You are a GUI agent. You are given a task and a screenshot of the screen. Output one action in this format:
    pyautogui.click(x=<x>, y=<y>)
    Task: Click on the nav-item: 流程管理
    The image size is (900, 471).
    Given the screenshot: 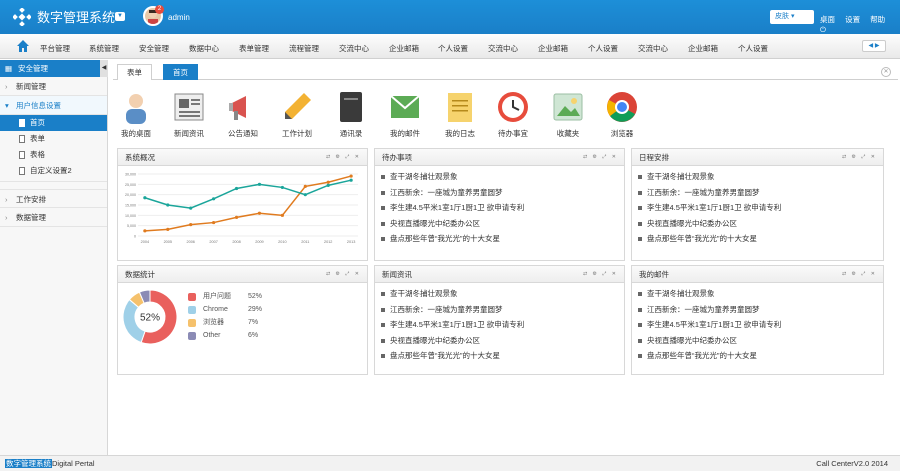 What is the action you would take?
    pyautogui.click(x=304, y=48)
    